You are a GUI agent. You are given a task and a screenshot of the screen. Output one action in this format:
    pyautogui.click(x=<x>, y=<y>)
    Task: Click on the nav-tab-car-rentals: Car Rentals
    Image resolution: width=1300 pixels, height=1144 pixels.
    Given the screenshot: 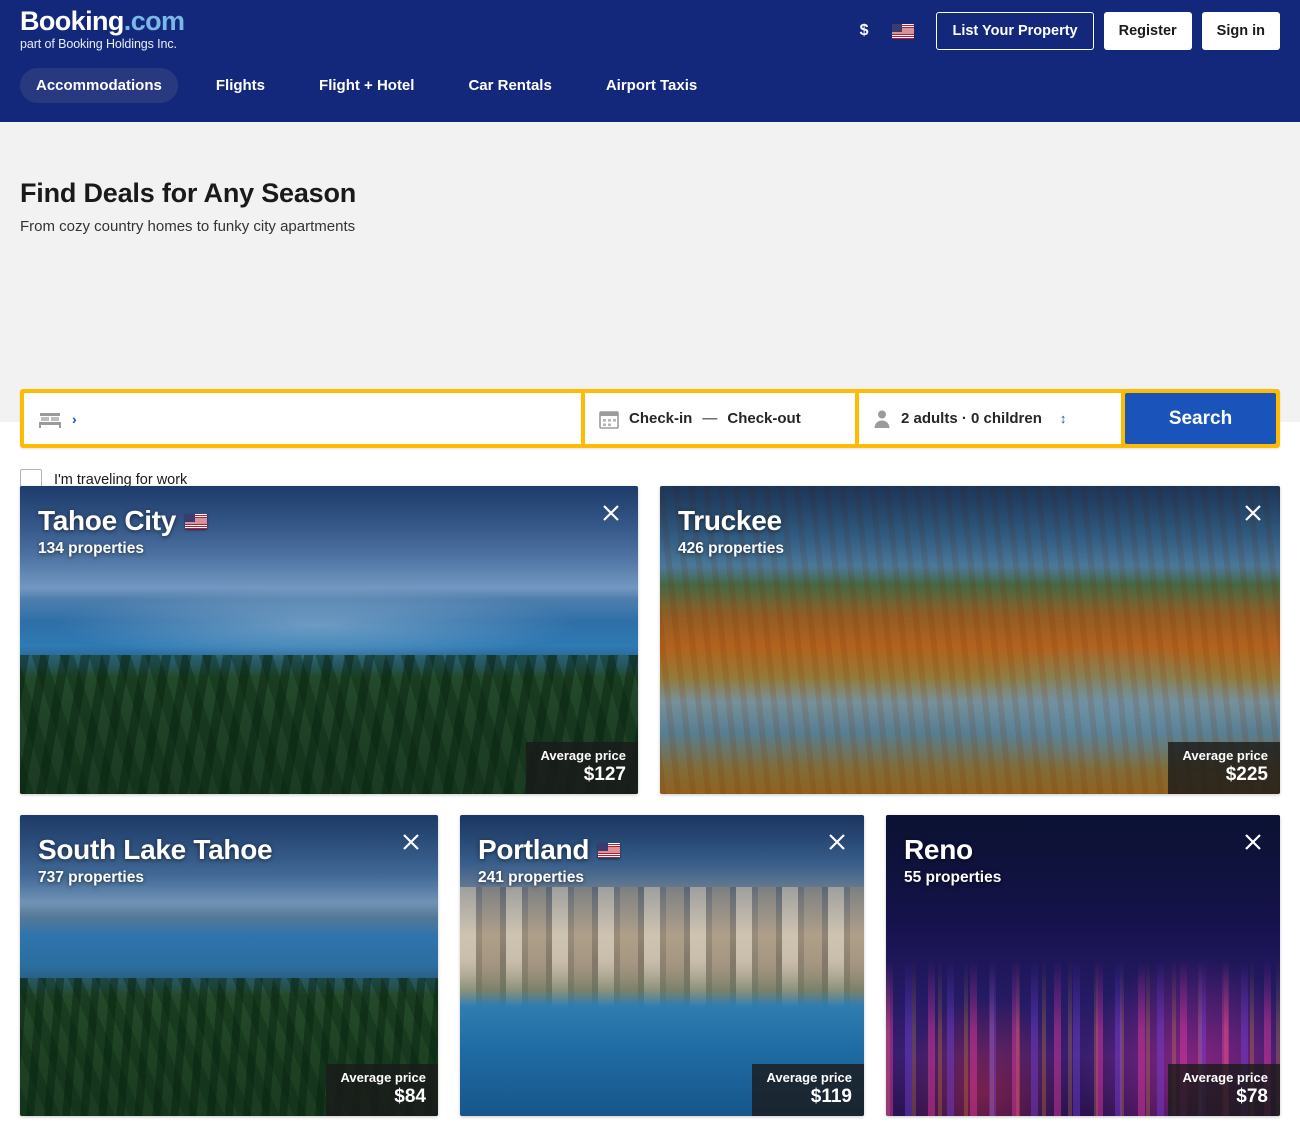 What is the action you would take?
    pyautogui.click(x=509, y=85)
    